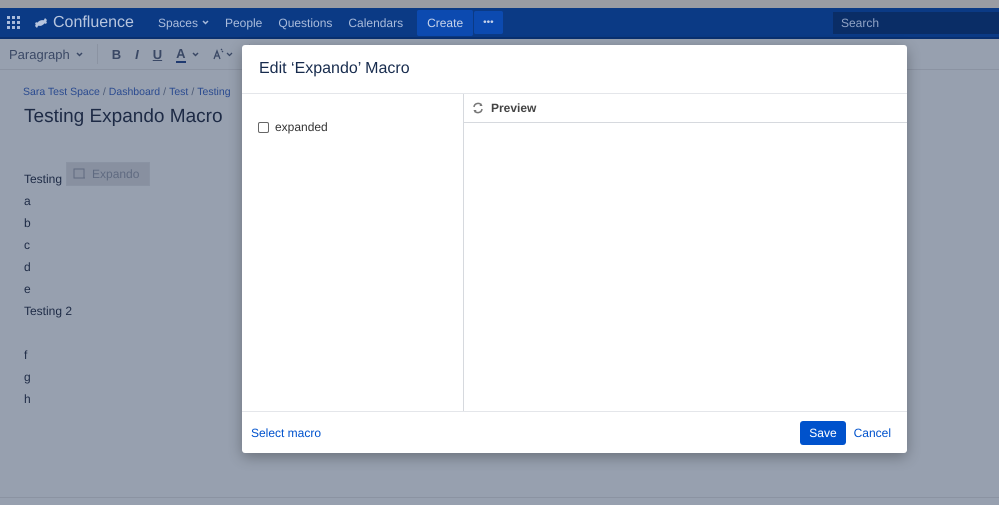 This screenshot has width=999, height=505. Describe the element at coordinates (41, 22) in the screenshot. I see `logo-icon` at that location.